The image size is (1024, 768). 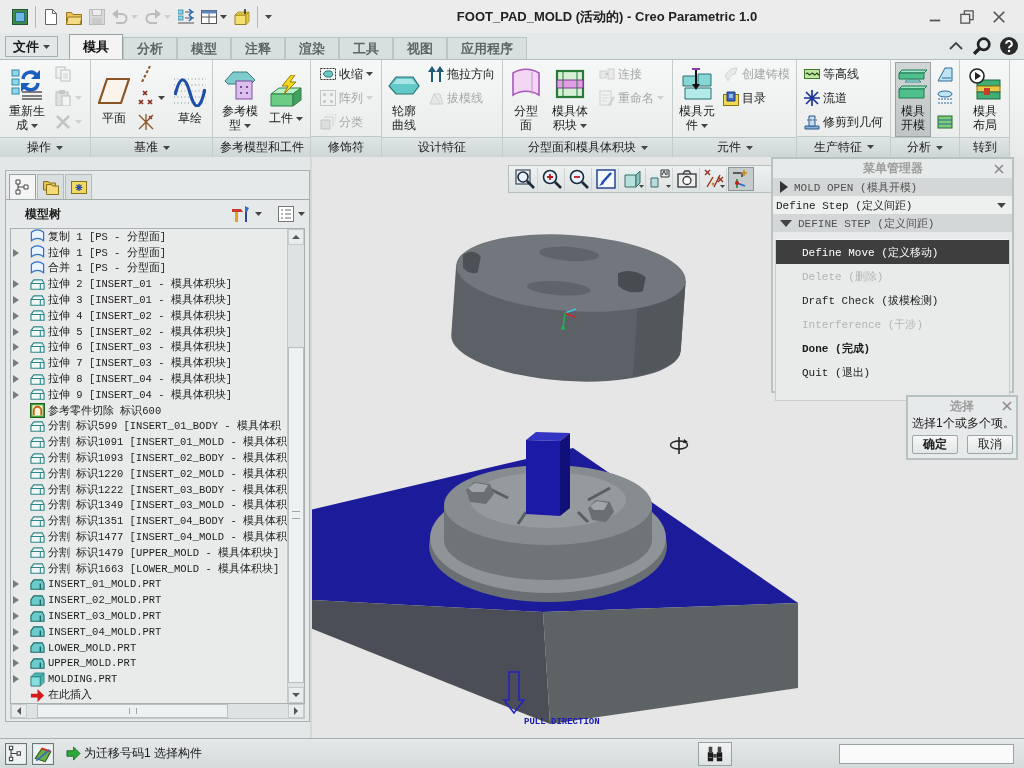 I want to click on ribbon-button: 目录, so click(x=757, y=98).